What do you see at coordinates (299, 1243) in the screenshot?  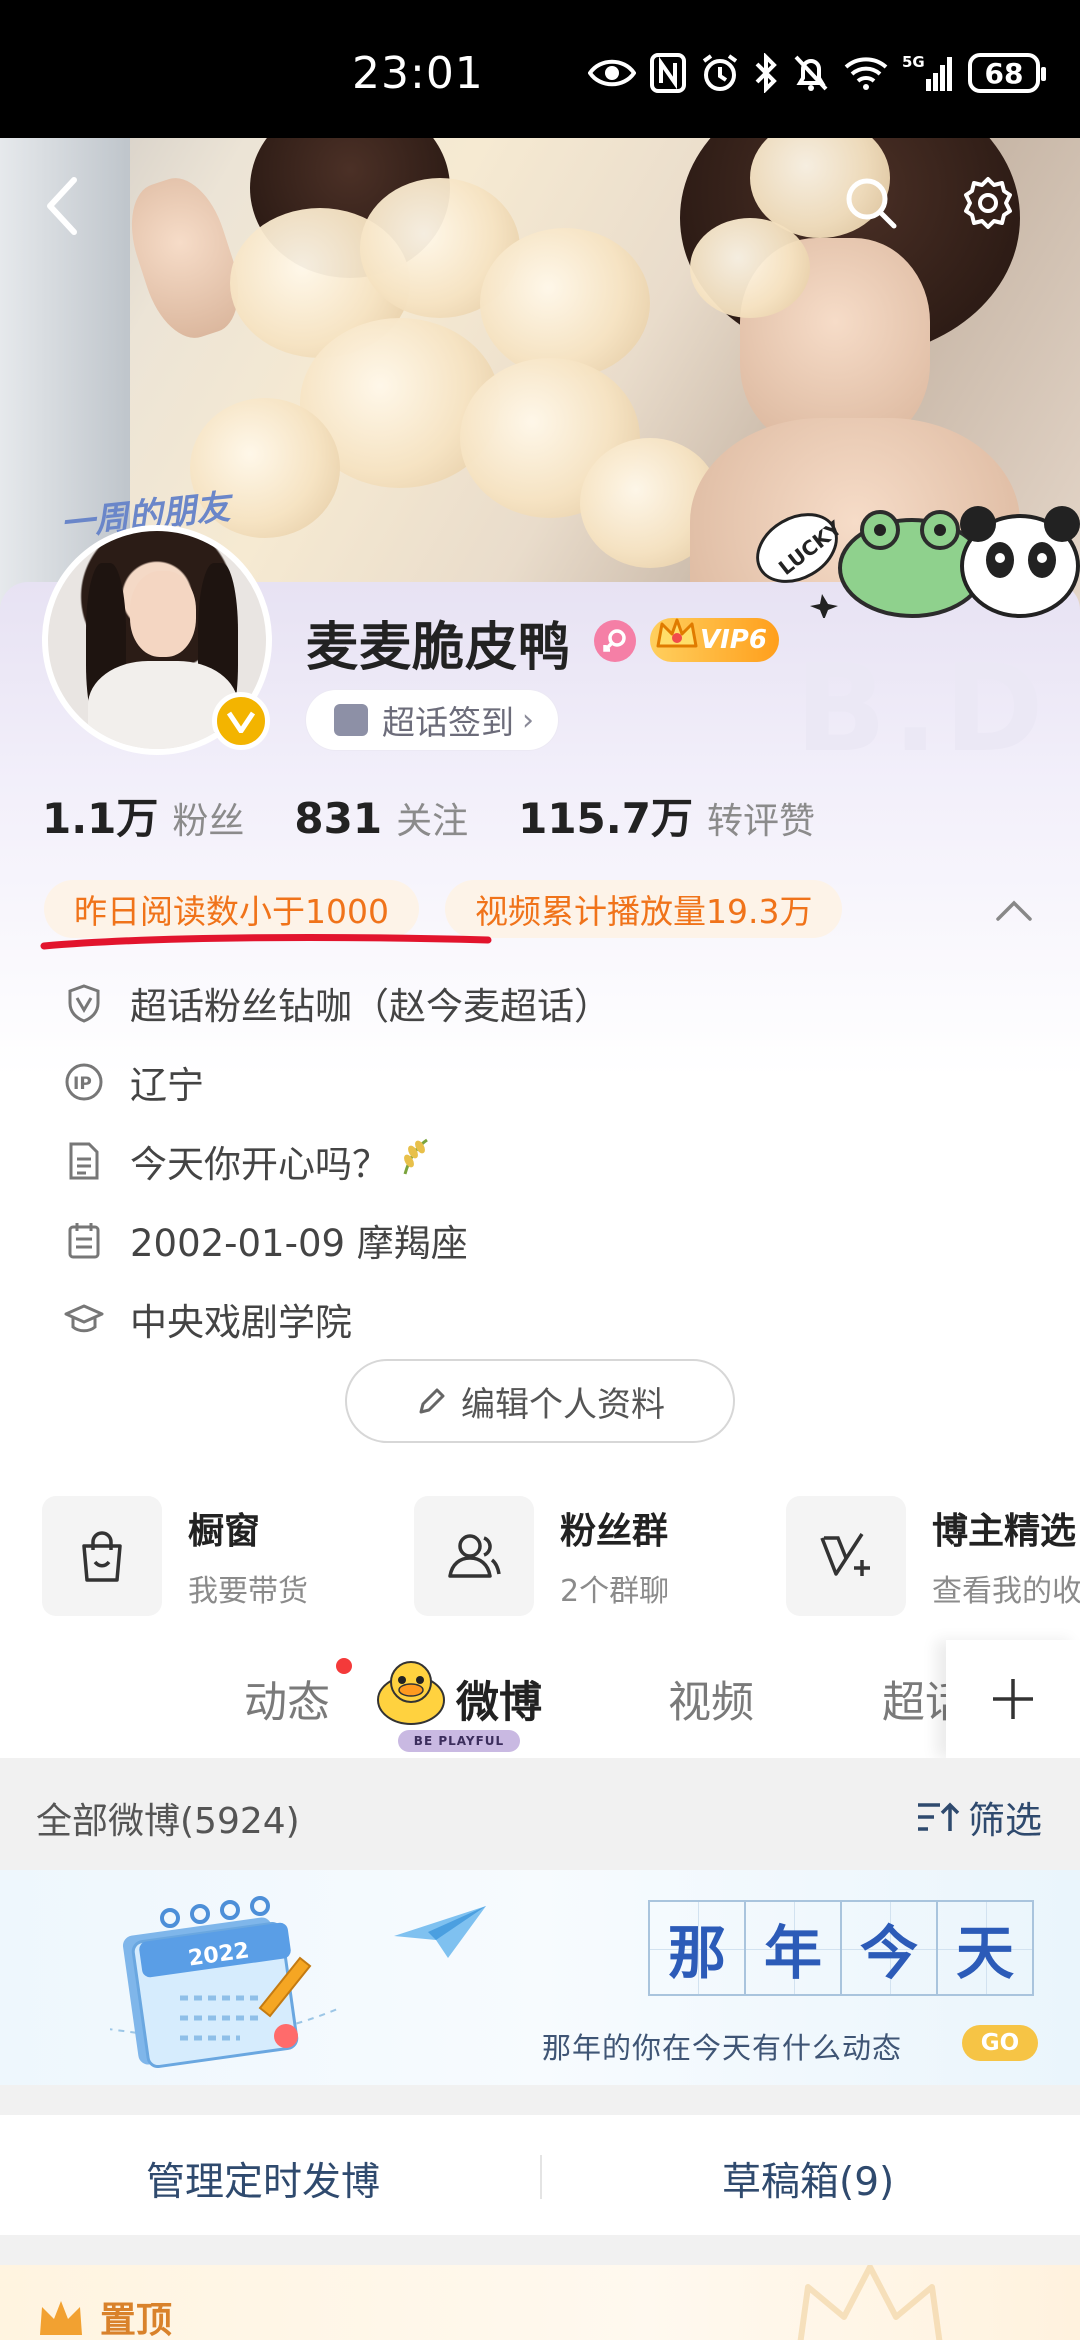 I see `info-text: 2002-01-09 摩羯座` at bounding box center [299, 1243].